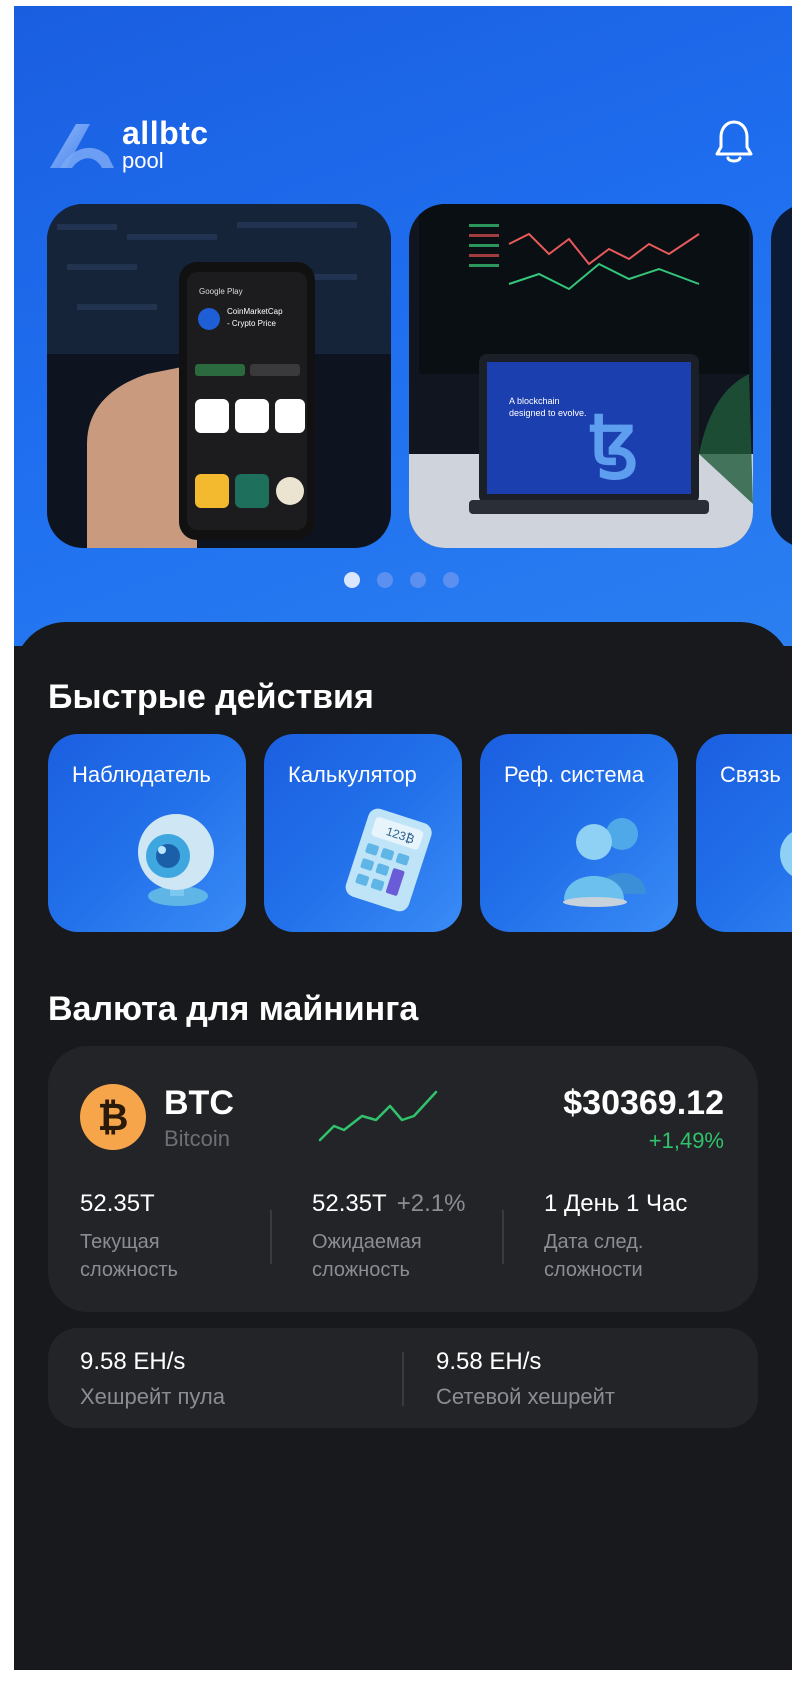 The image size is (802, 1686). I want to click on brand-name: allbtc pool, so click(165, 144).